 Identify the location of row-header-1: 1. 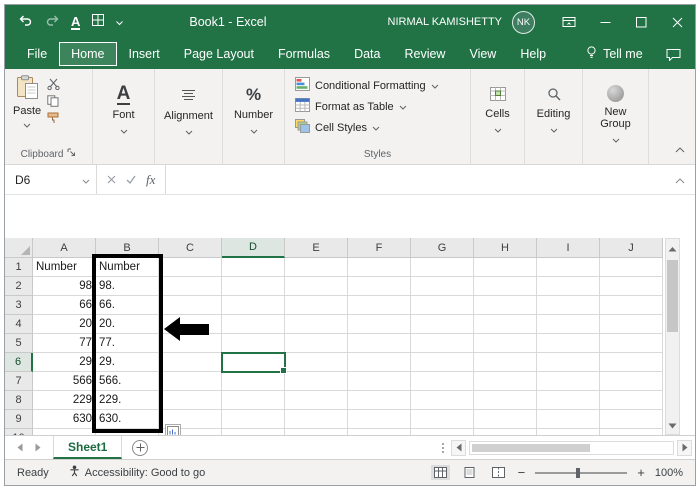
(19, 267).